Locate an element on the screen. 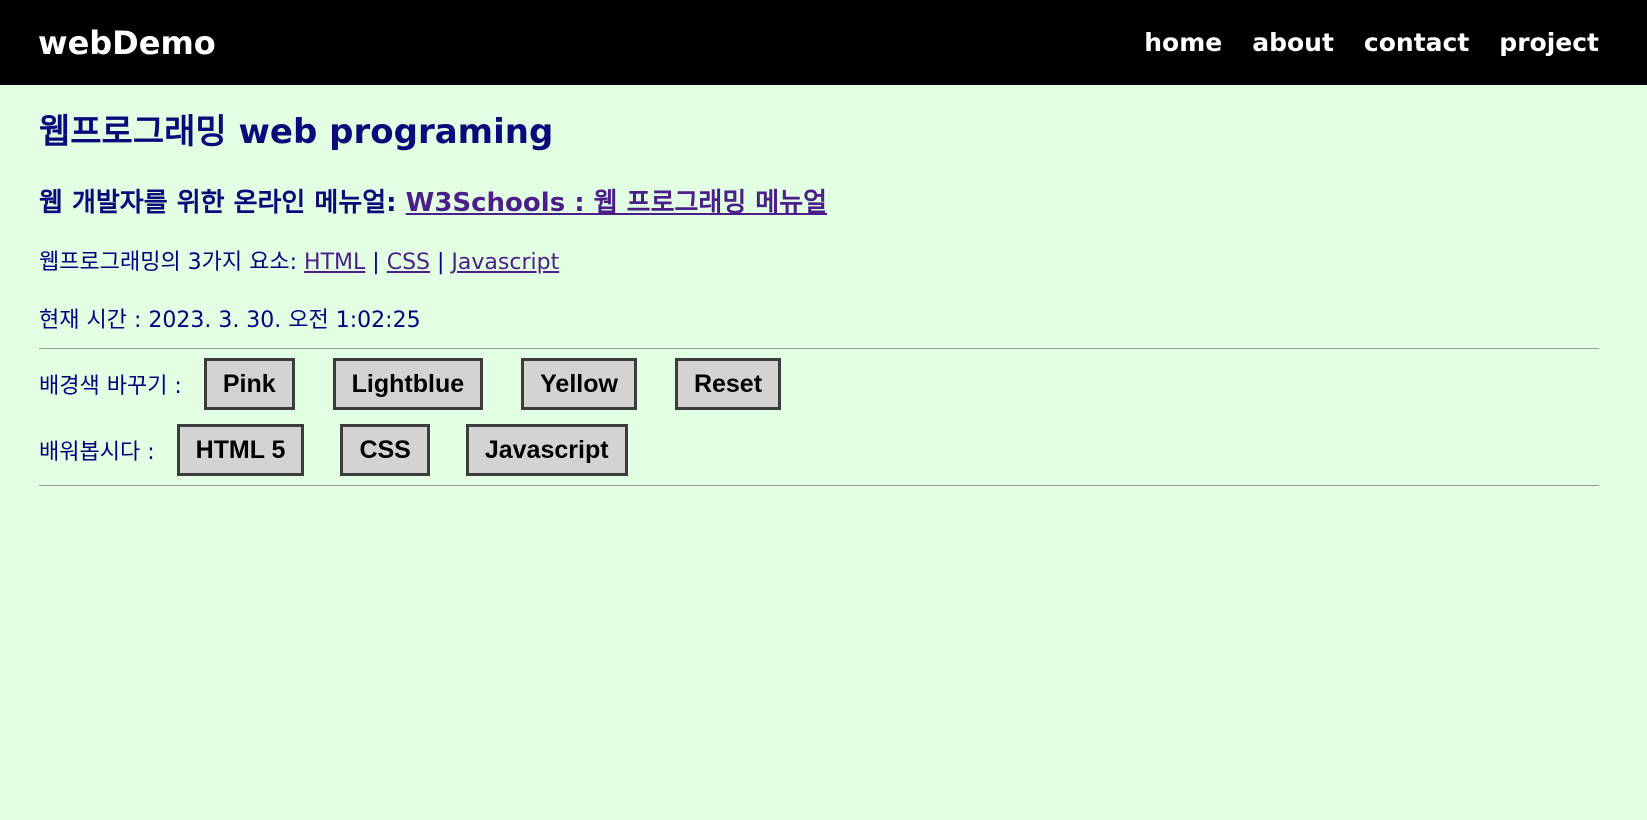  html-link: HTML is located at coordinates (334, 262).